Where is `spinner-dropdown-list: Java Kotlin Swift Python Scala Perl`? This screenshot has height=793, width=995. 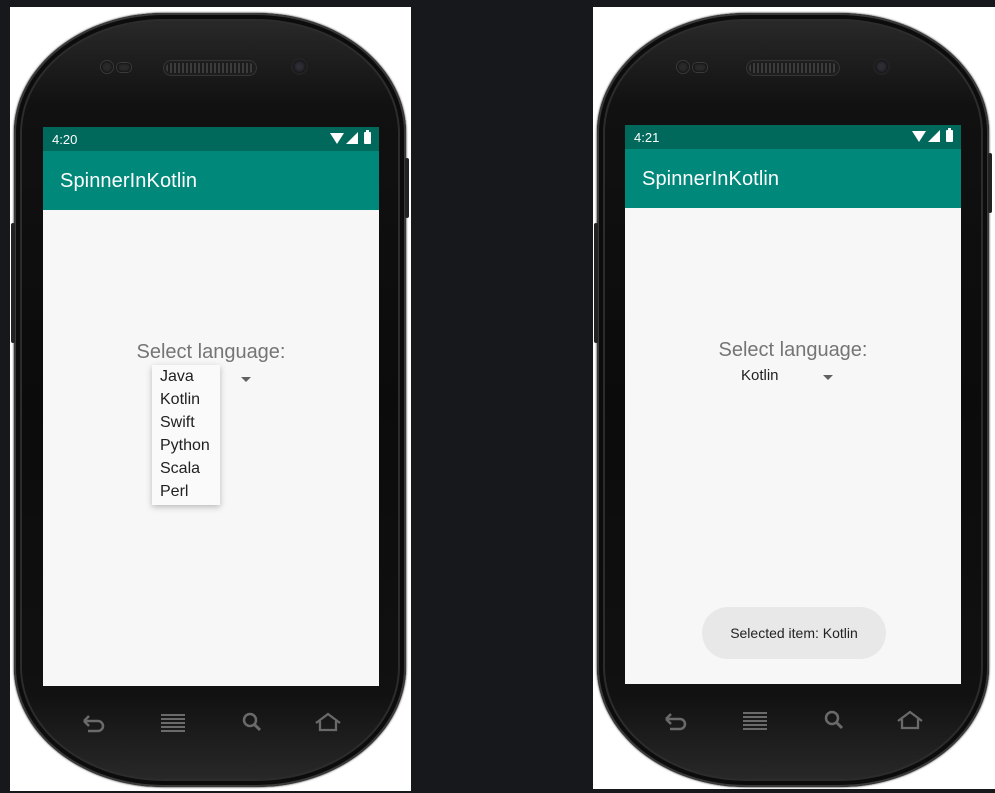
spinner-dropdown-list: Java Kotlin Swift Python Scala Perl is located at coordinates (186, 435).